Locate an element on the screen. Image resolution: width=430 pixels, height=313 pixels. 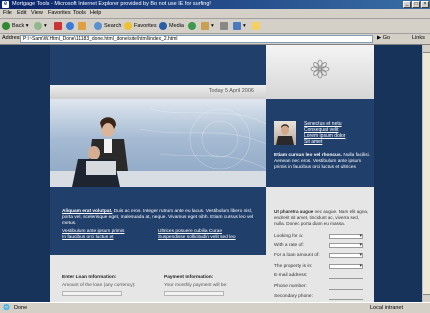
links-button: Links is located at coordinates (418, 38).